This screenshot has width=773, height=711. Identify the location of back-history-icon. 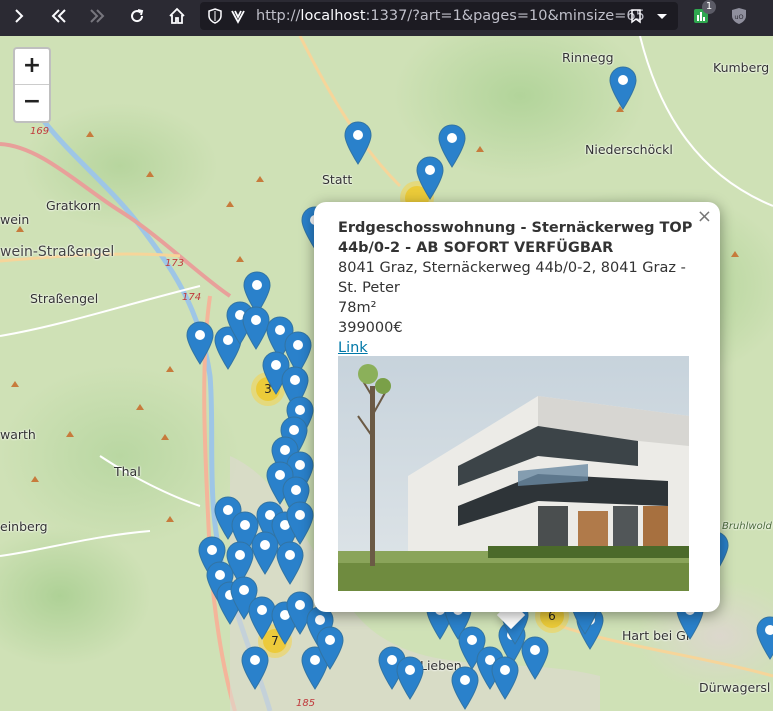
(59, 16).